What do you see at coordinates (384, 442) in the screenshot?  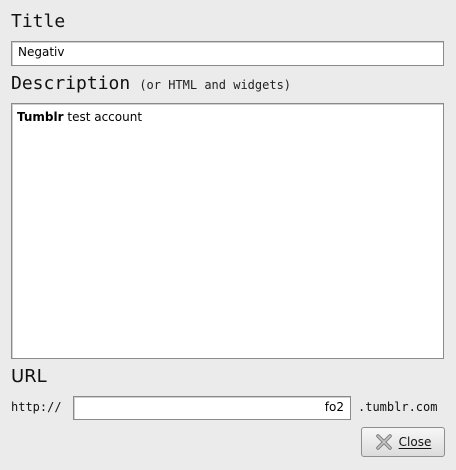 I see `close-x-icon` at bounding box center [384, 442].